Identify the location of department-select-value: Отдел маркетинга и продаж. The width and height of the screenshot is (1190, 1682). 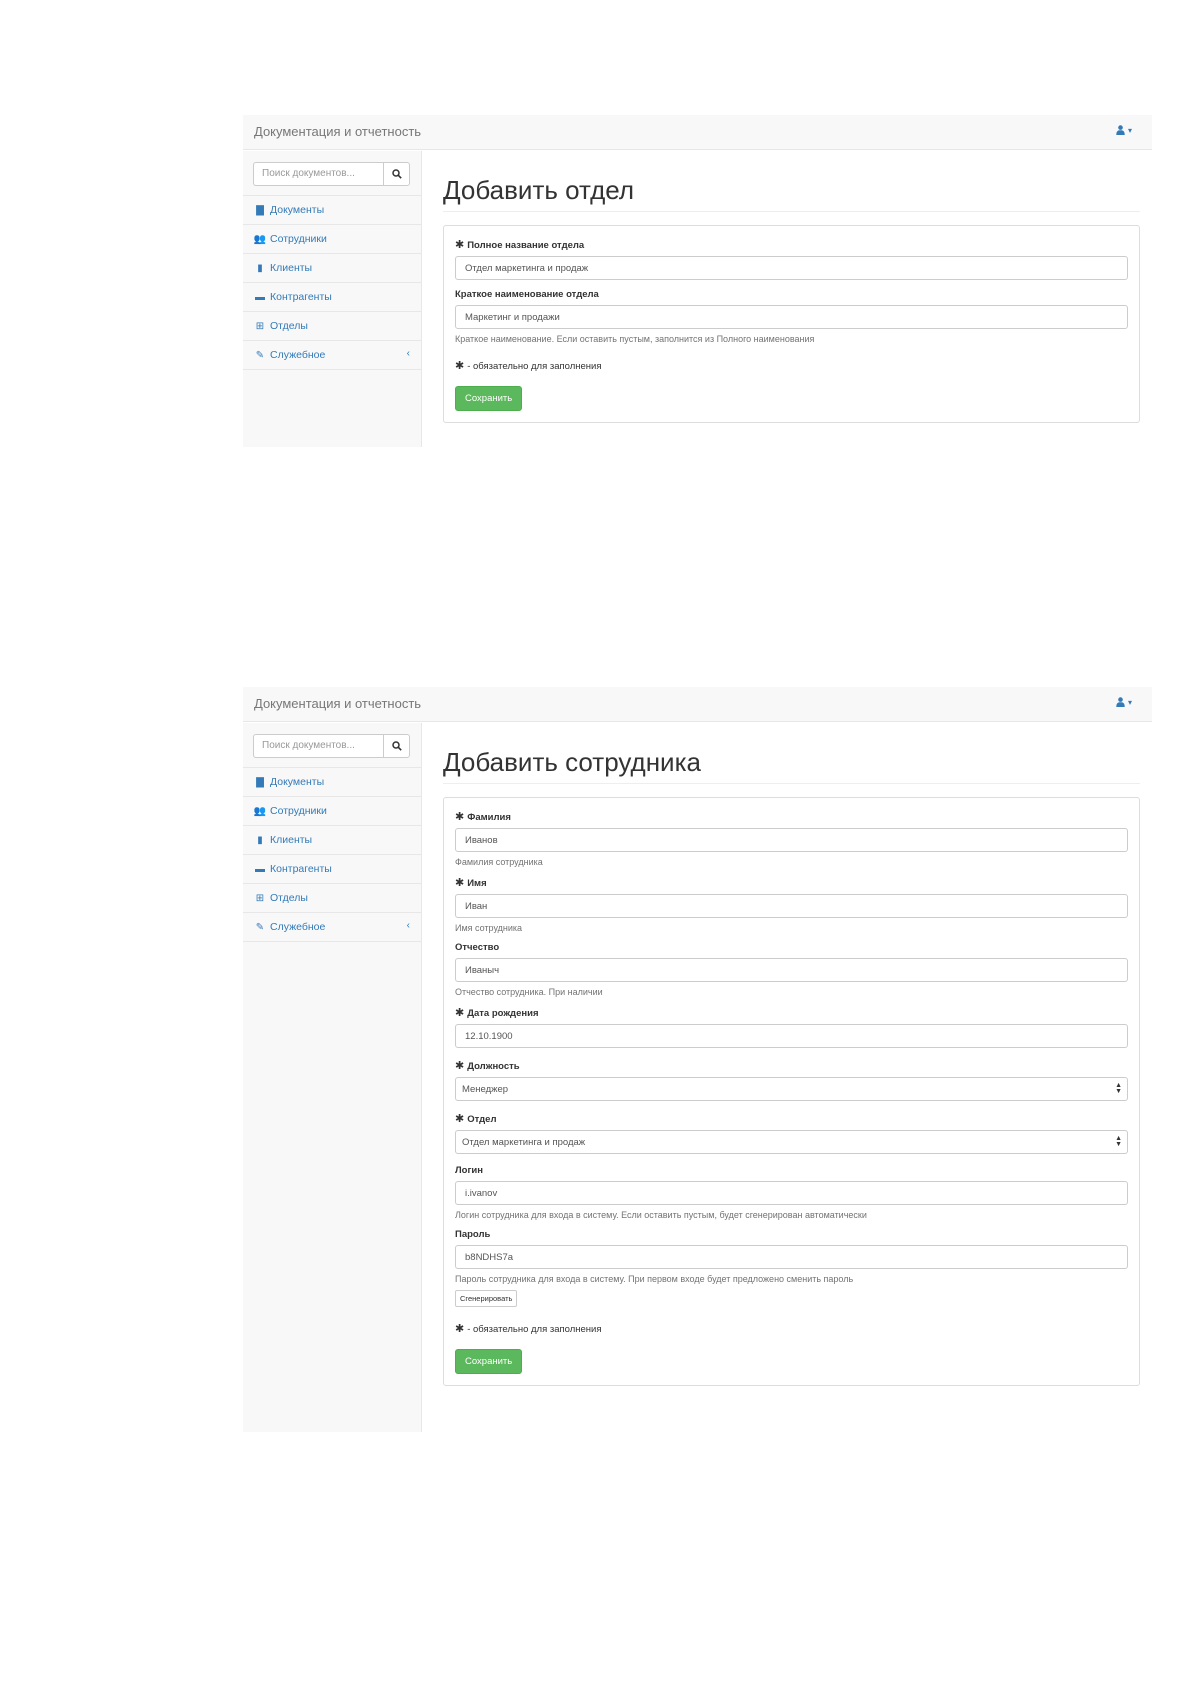
(524, 1142).